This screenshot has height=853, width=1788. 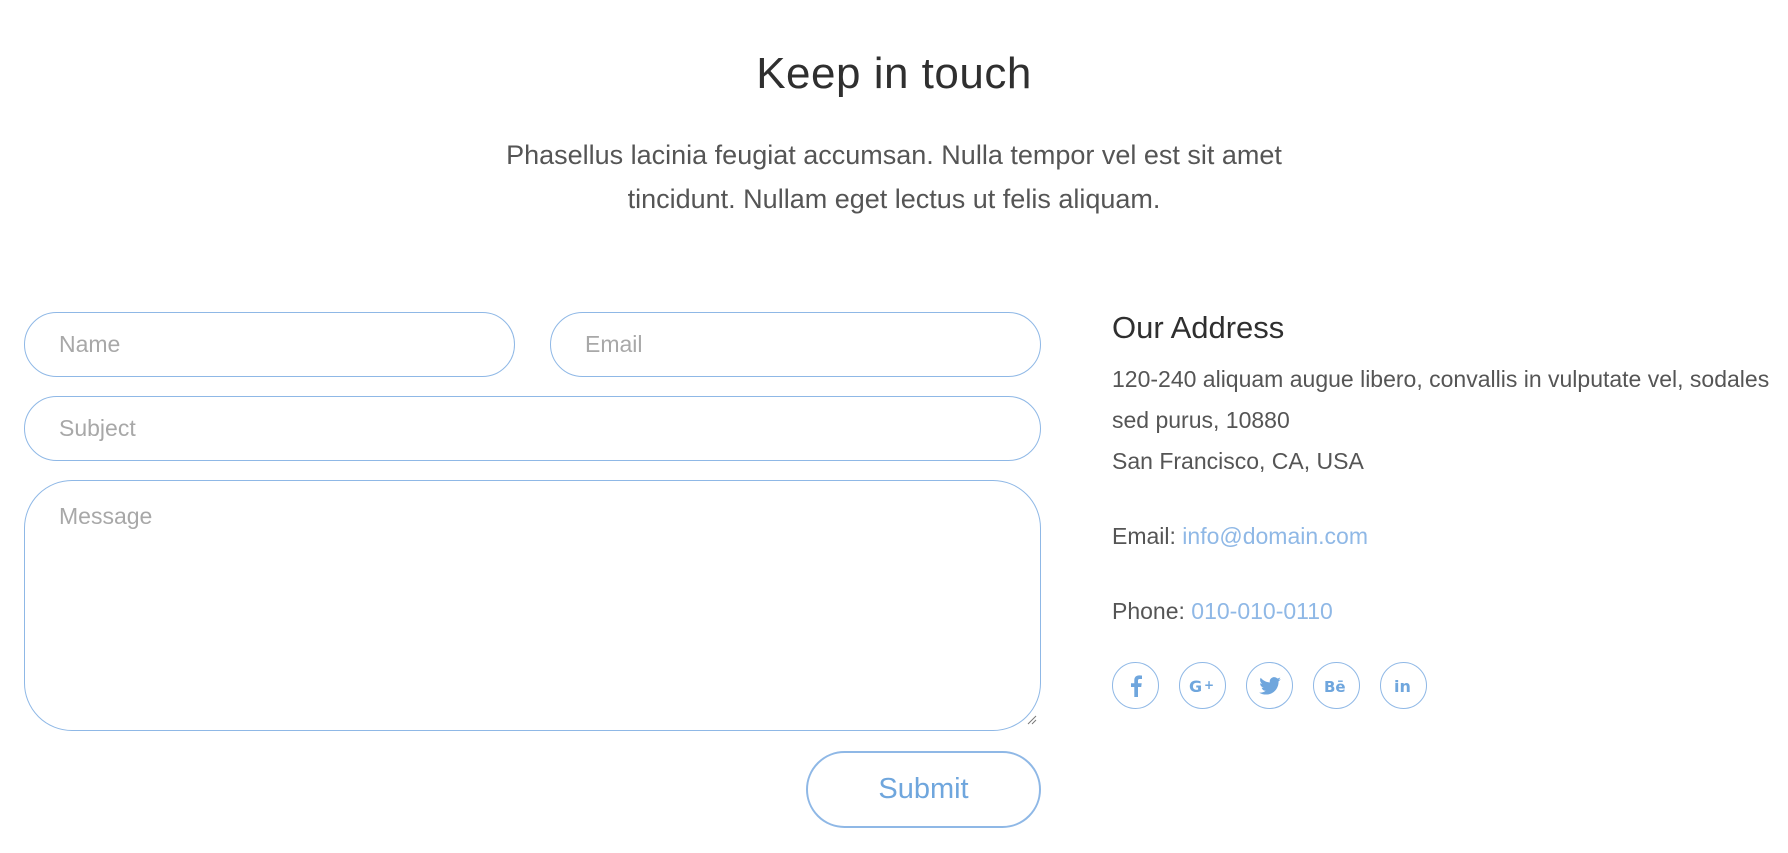 What do you see at coordinates (1275, 536) in the screenshot?
I see `email-link: info@domain.com` at bounding box center [1275, 536].